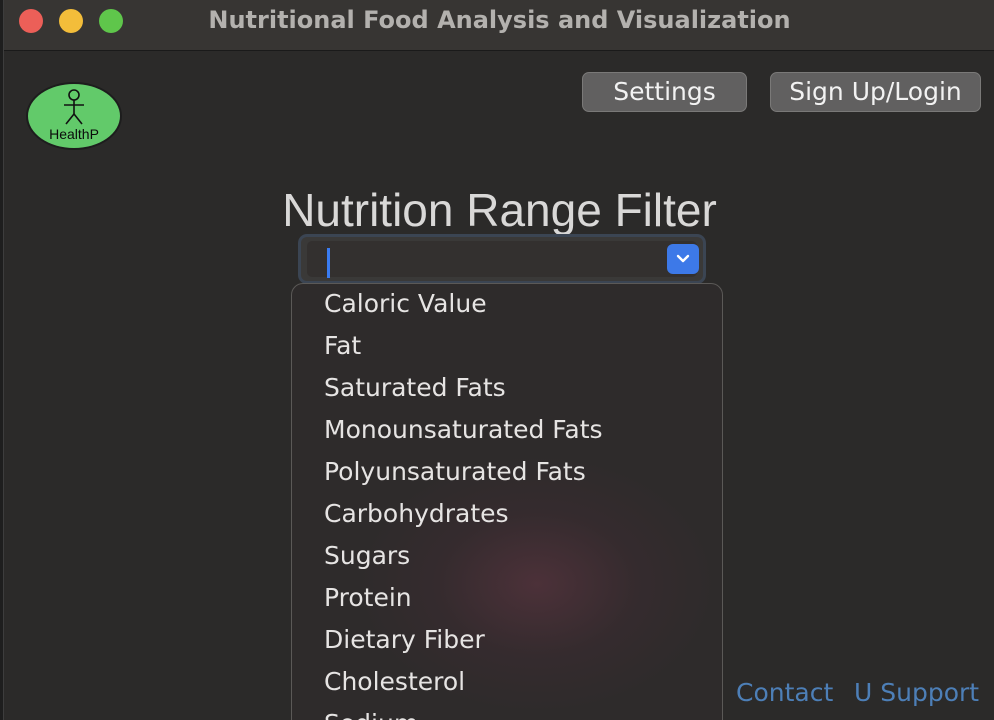 Image resolution: width=994 pixels, height=720 pixels. I want to click on stick-figure-icon, so click(74, 107).